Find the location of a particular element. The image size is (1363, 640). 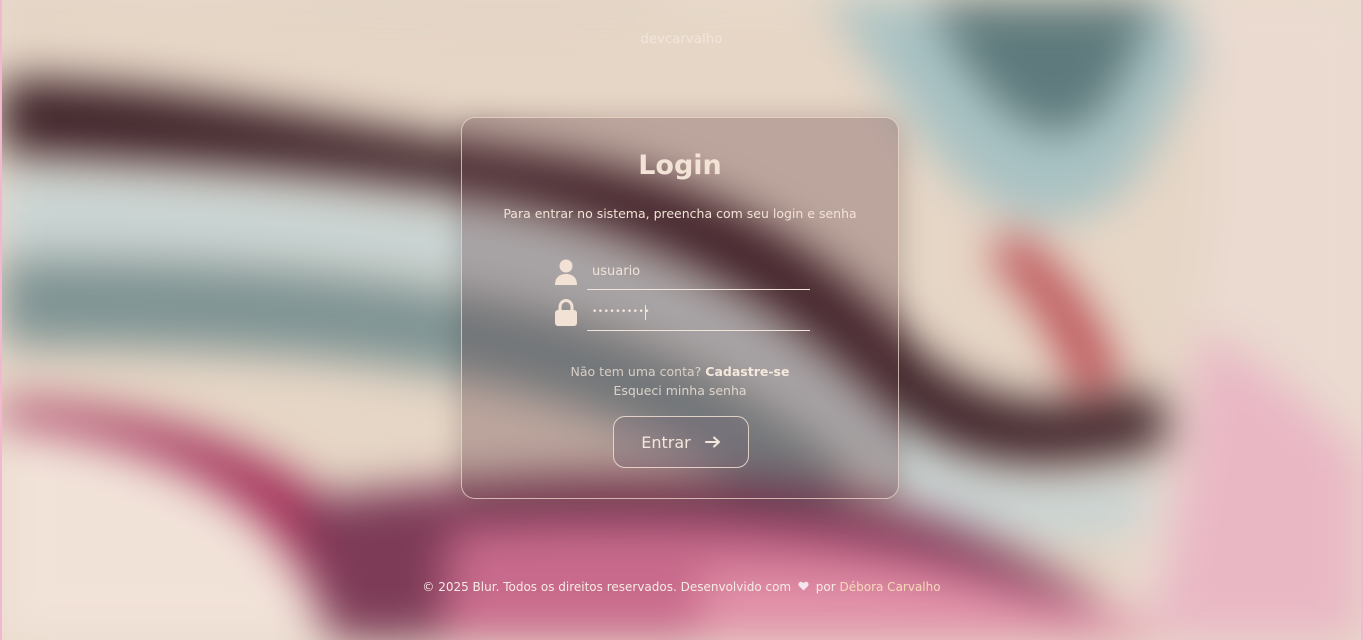

signup-link: Cadastre-se is located at coordinates (747, 371).